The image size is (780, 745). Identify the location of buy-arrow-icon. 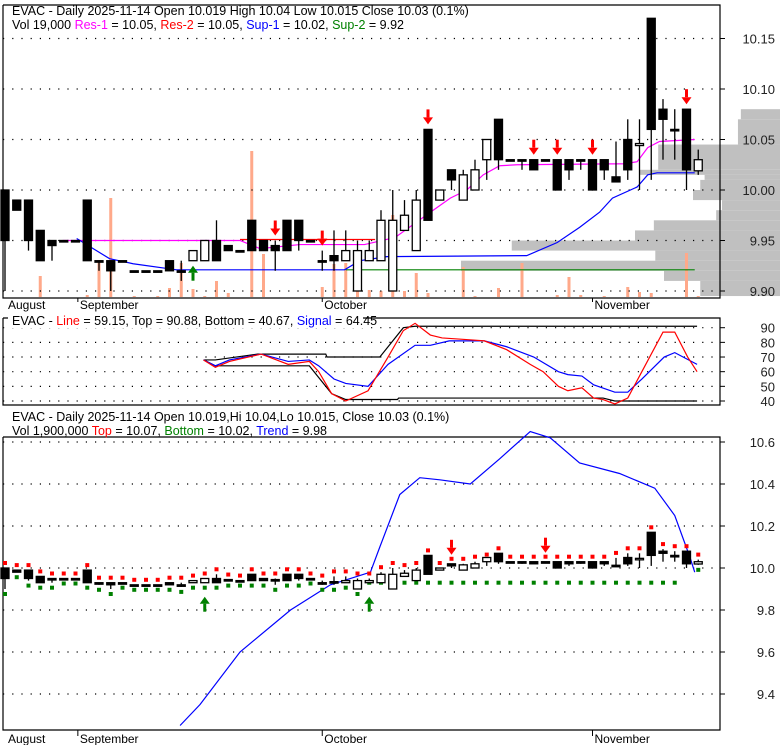
(369, 600).